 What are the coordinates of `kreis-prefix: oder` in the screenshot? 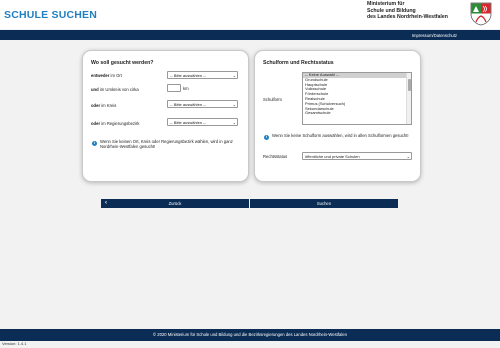 It's located at (96, 105).